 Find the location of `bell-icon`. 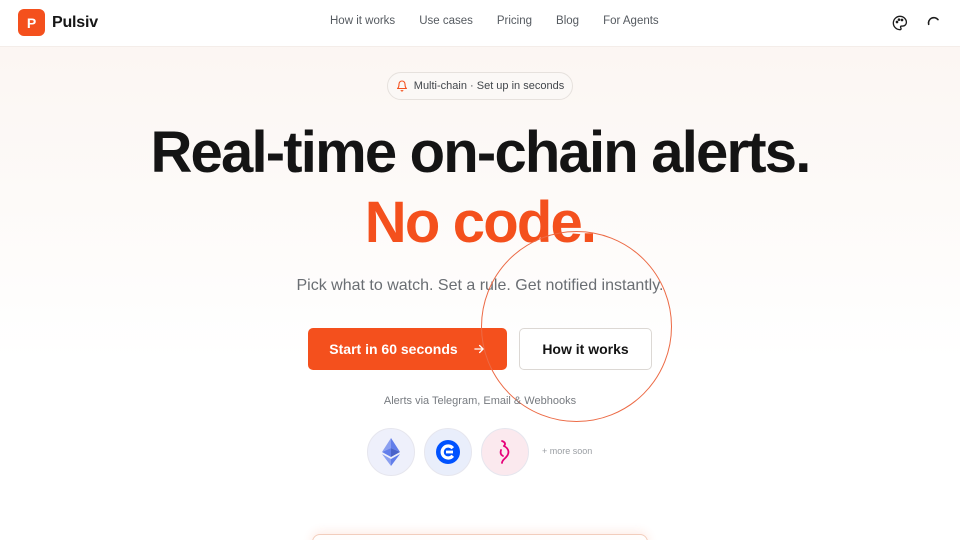

bell-icon is located at coordinates (401, 86).